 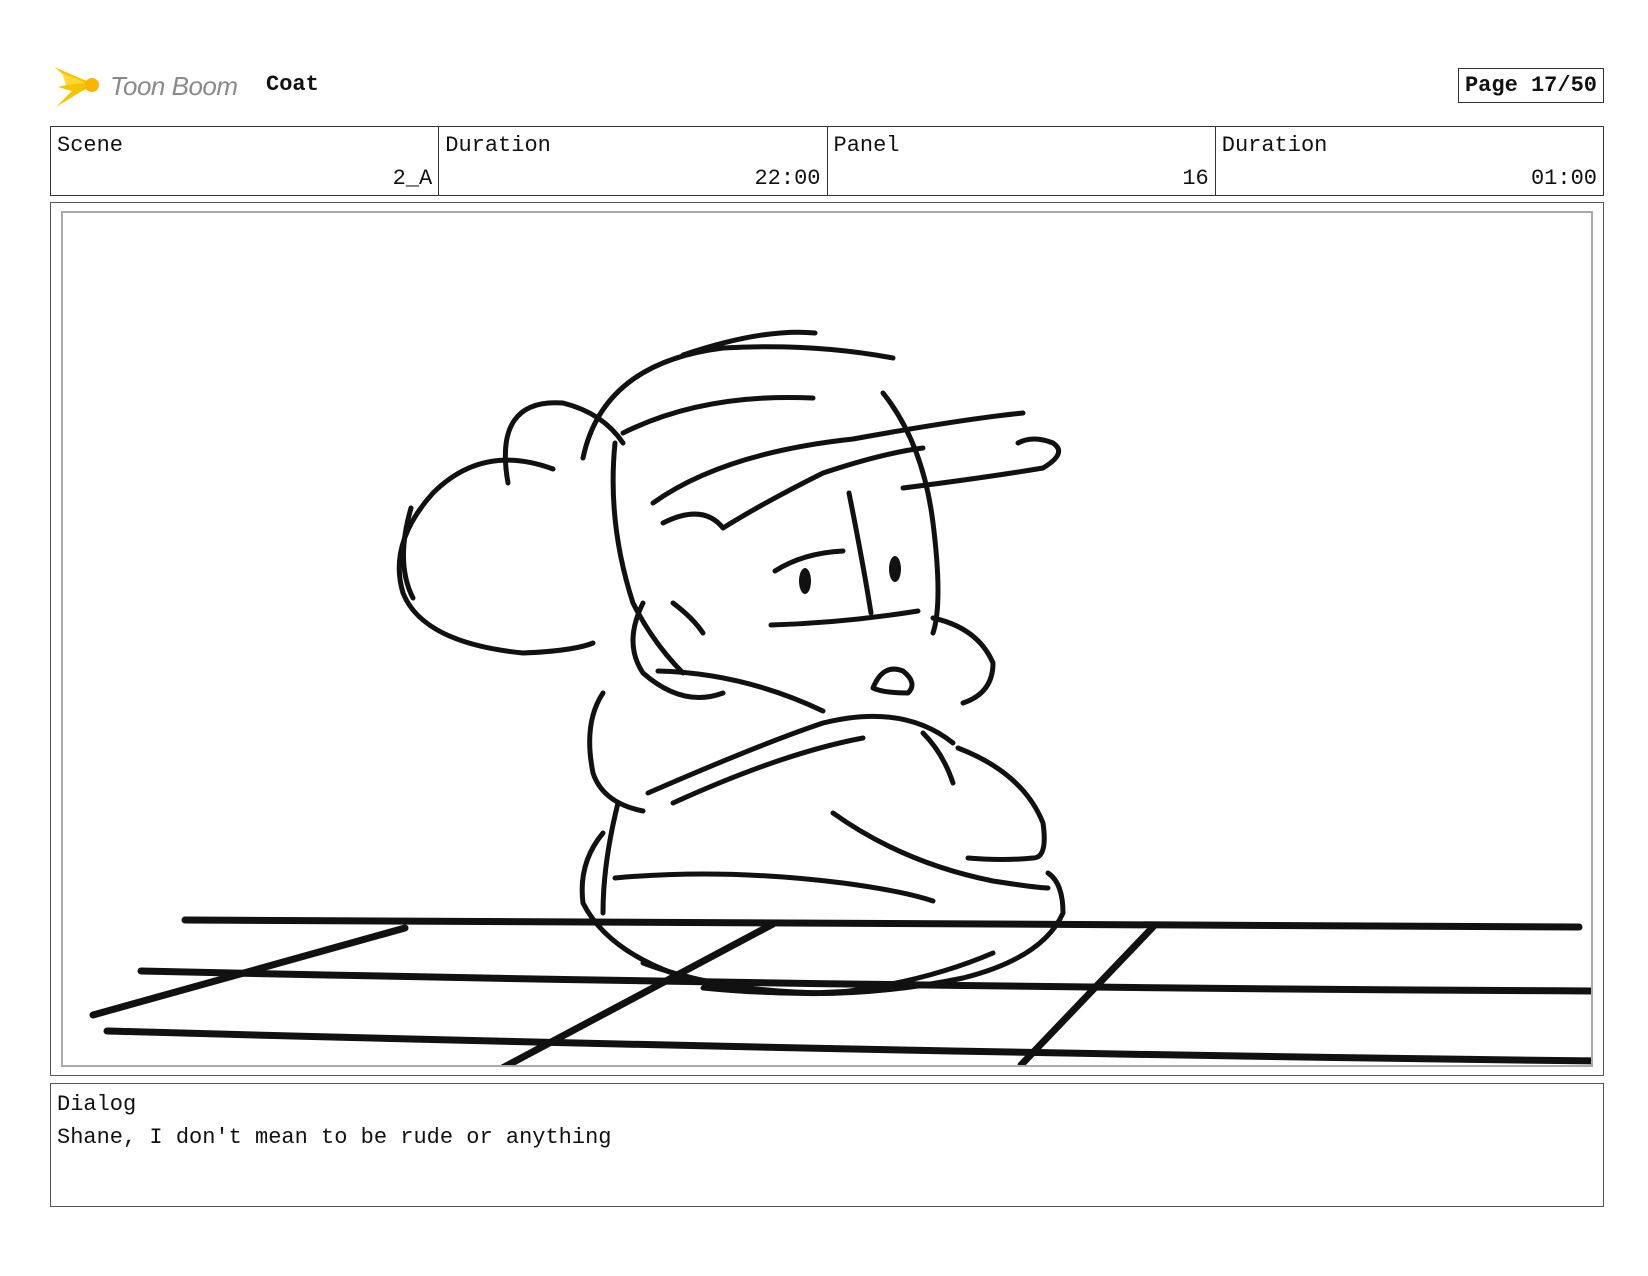 I want to click on page-number: Page 17/50, so click(x=1530, y=85).